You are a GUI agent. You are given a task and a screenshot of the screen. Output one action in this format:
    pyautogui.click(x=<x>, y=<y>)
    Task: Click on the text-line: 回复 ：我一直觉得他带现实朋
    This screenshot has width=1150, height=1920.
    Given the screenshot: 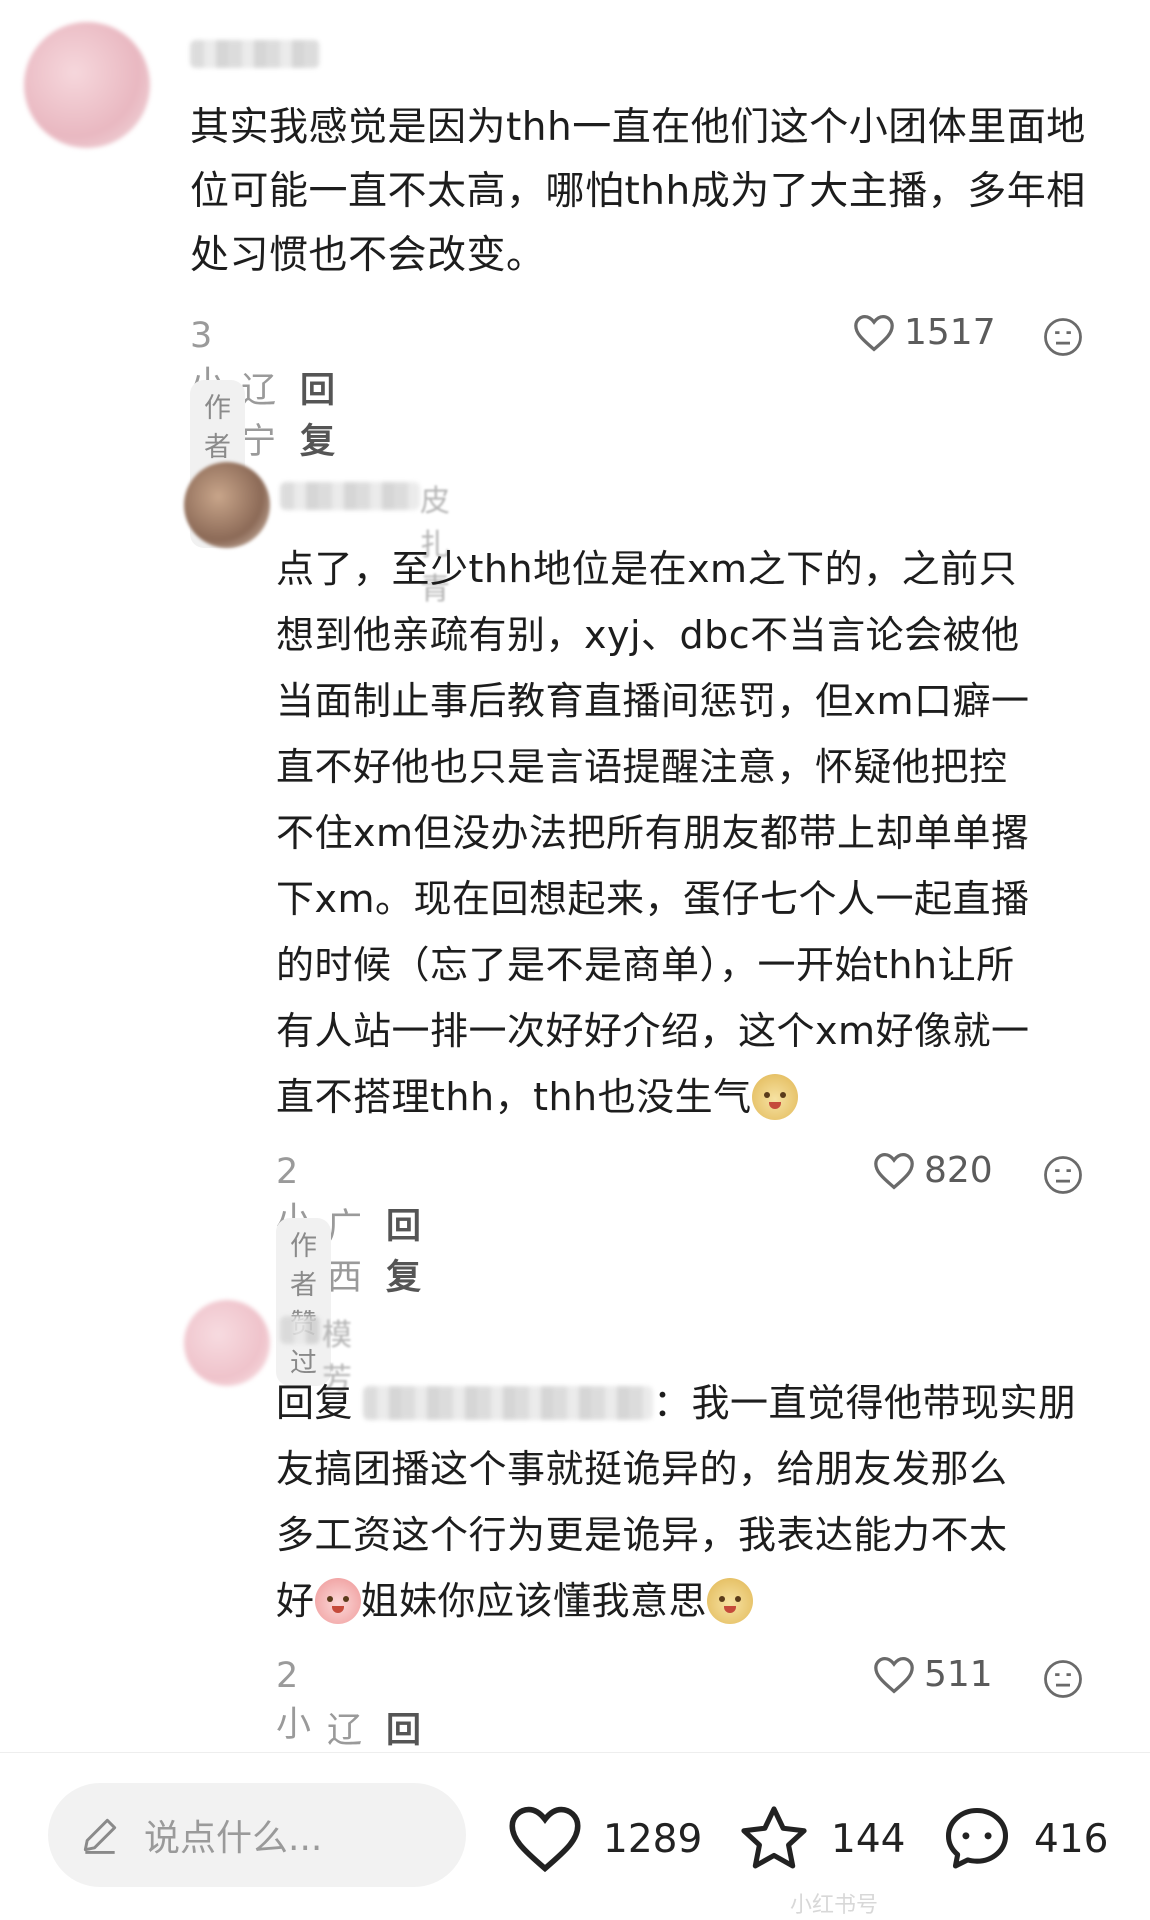 What is the action you would take?
    pyautogui.click(x=701, y=1403)
    